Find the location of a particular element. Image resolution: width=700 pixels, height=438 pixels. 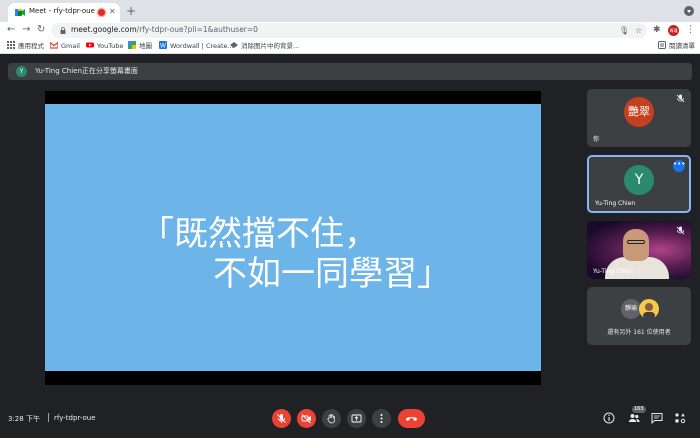

present-screen-icon is located at coordinates (356, 418).